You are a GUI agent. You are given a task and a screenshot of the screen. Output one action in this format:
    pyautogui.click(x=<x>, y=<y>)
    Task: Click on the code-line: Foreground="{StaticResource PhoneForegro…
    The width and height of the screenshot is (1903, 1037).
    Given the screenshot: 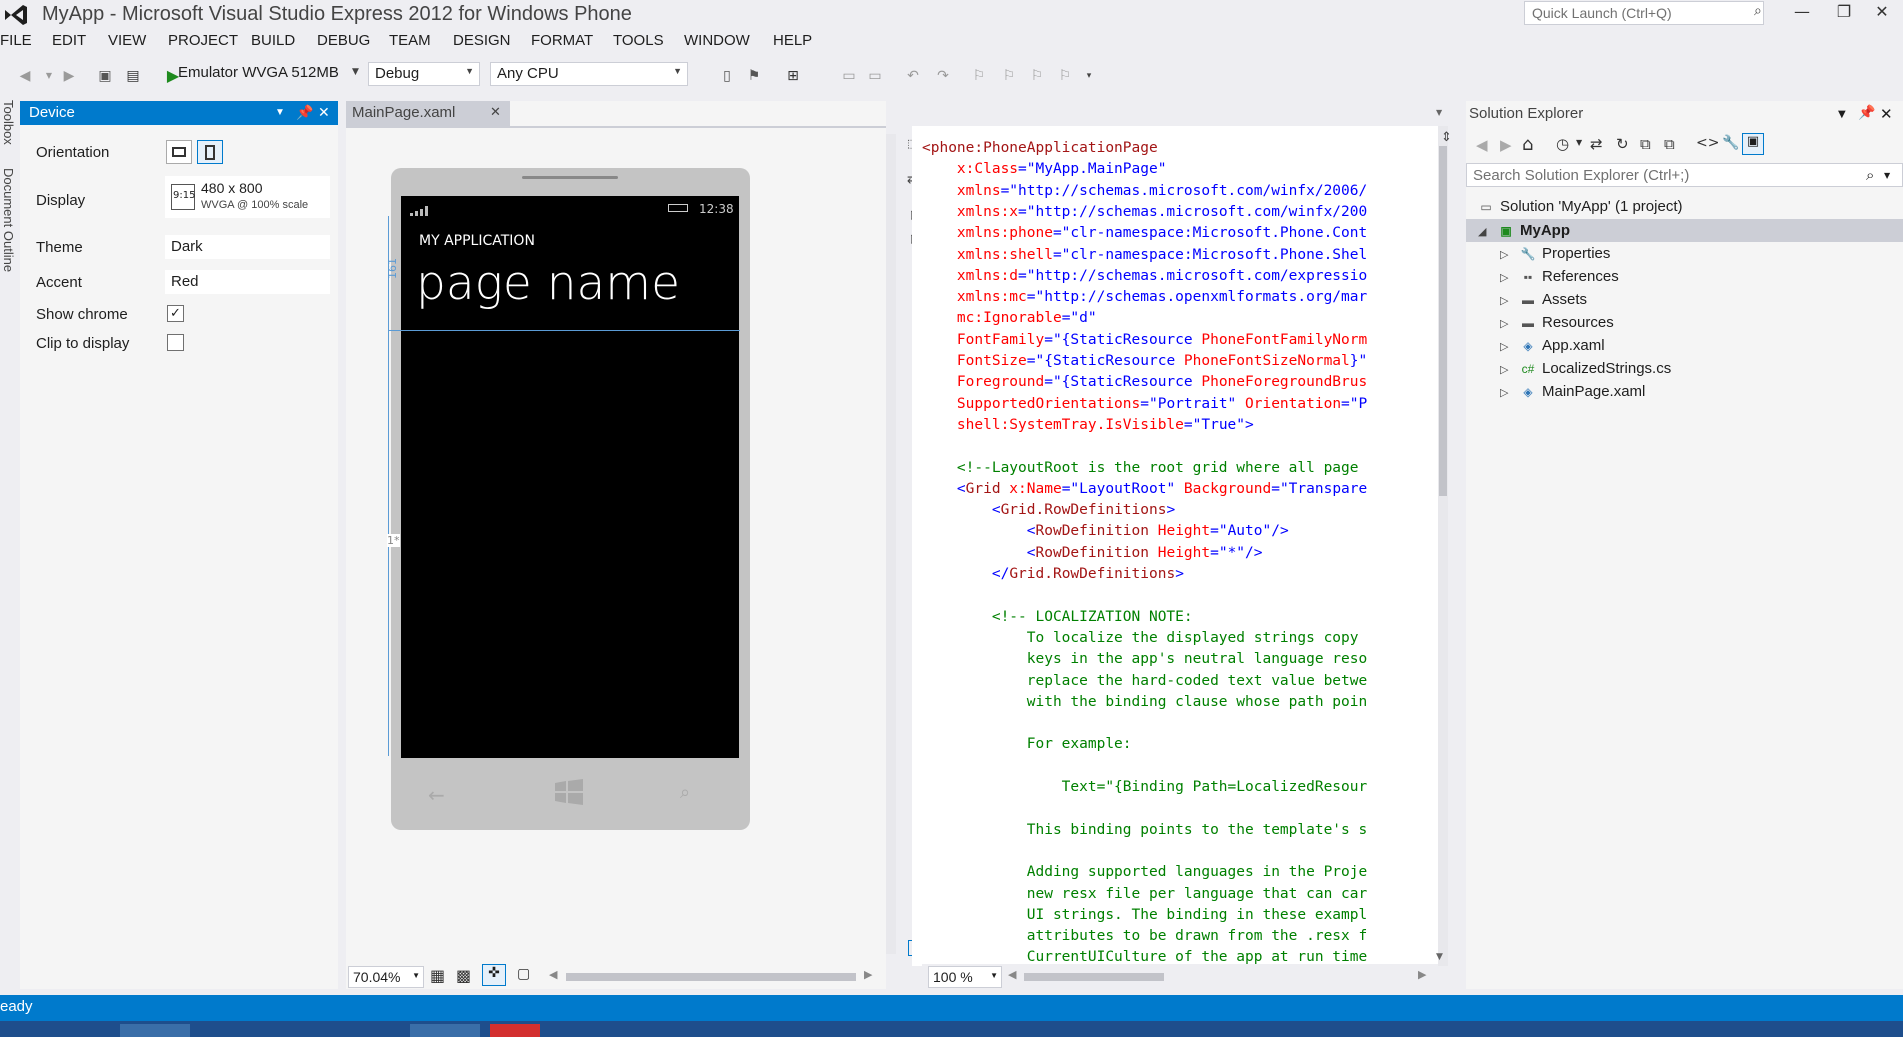 What is the action you would take?
    pyautogui.click(x=1144, y=382)
    